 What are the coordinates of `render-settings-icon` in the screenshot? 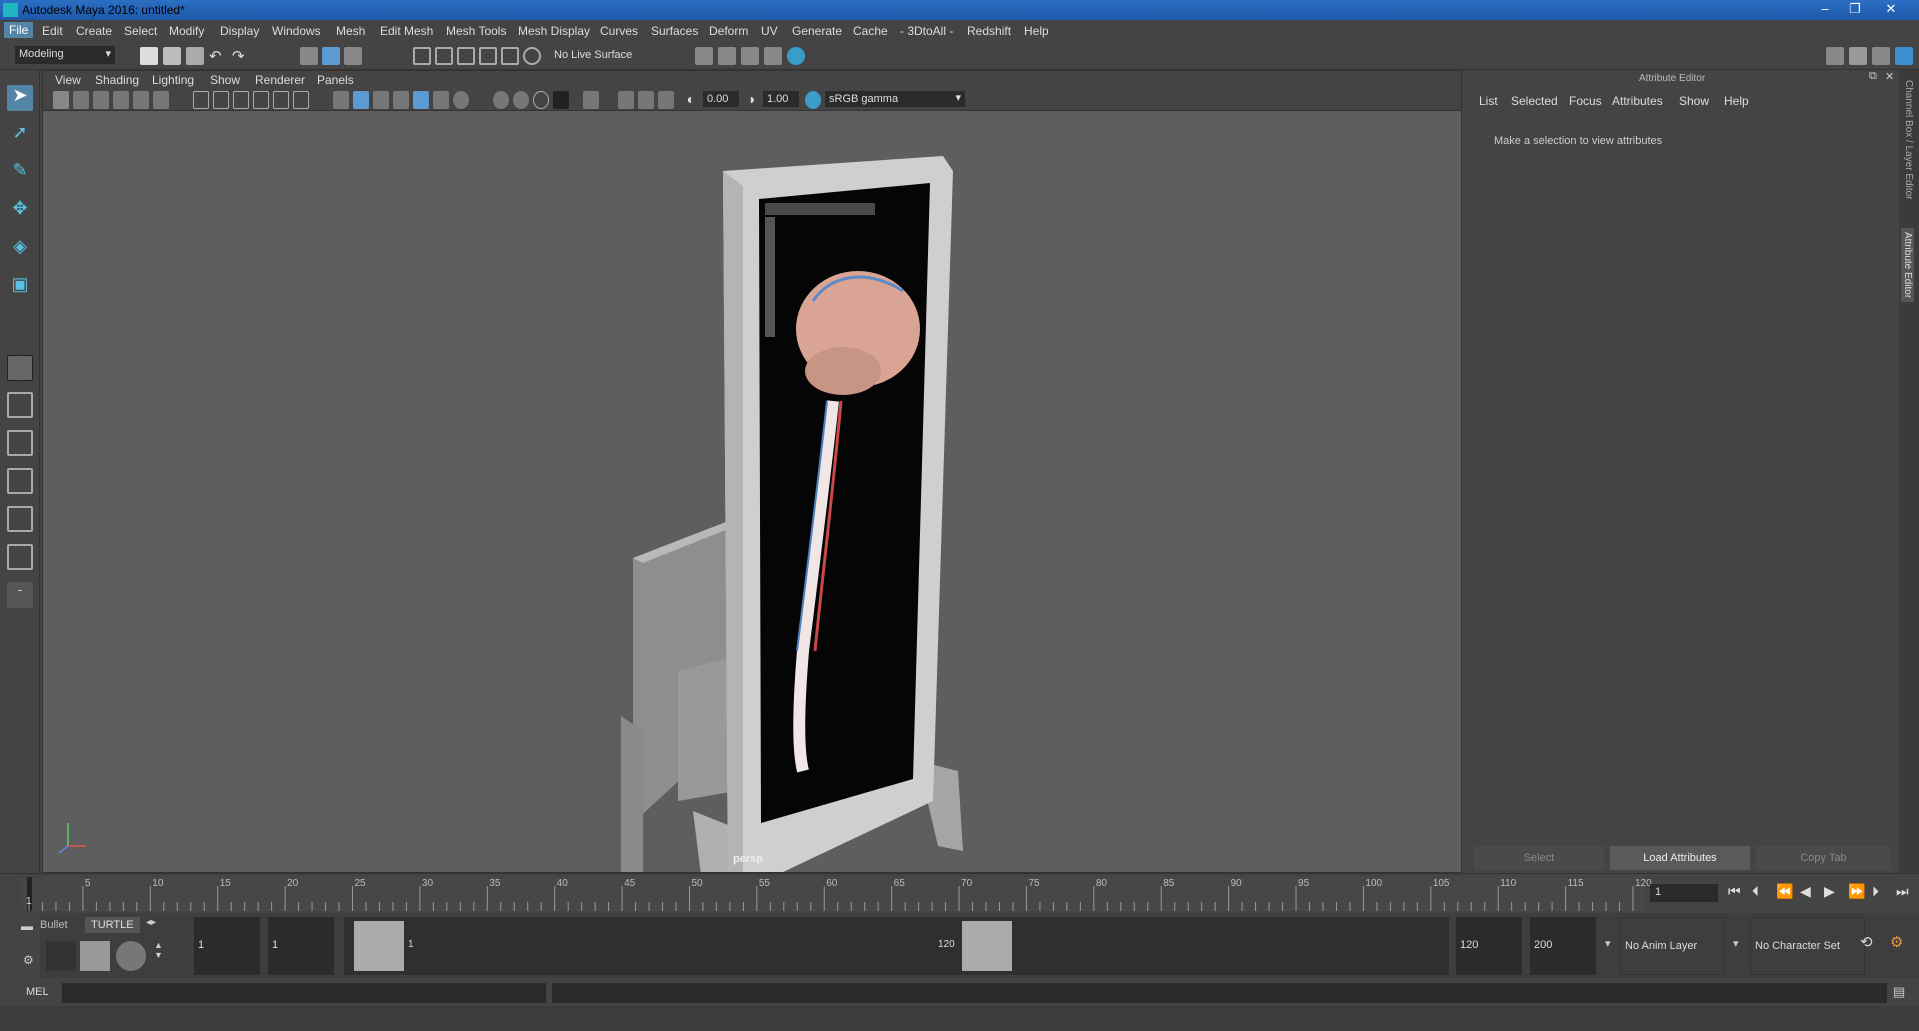 It's located at (773, 56).